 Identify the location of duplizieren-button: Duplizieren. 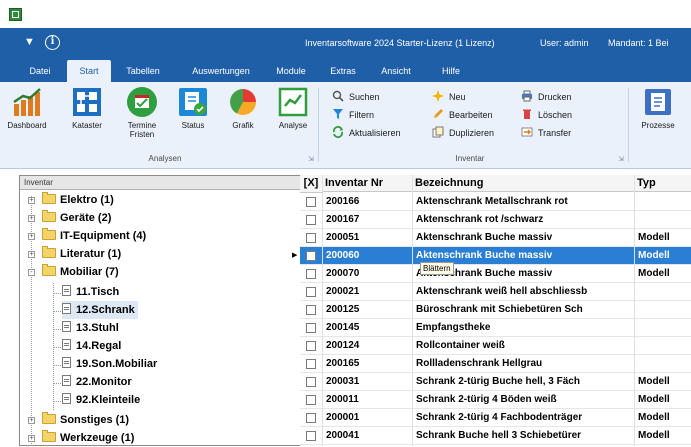
(463, 133).